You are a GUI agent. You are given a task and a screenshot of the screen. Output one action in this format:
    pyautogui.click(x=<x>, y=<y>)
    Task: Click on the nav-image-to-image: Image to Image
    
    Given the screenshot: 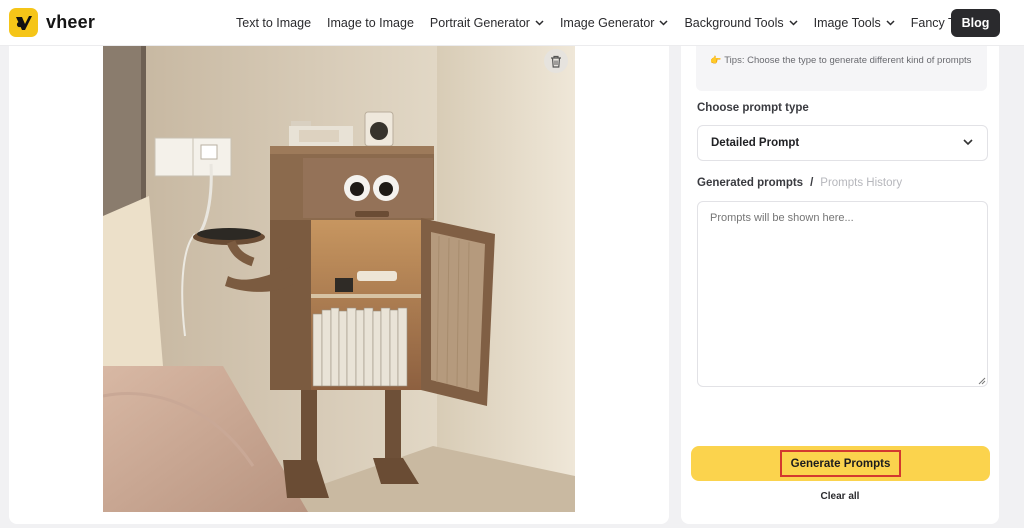 What is the action you would take?
    pyautogui.click(x=370, y=23)
    